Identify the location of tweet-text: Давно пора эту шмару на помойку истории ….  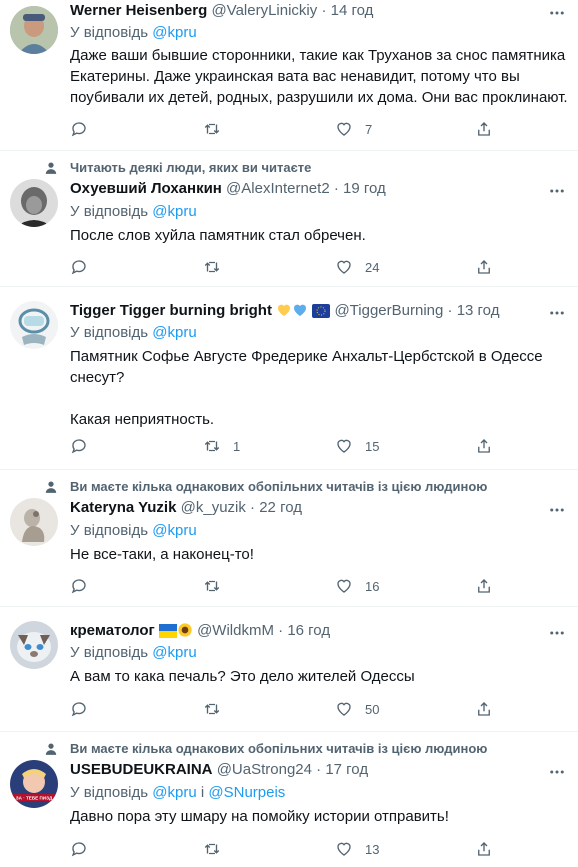
(259, 816).